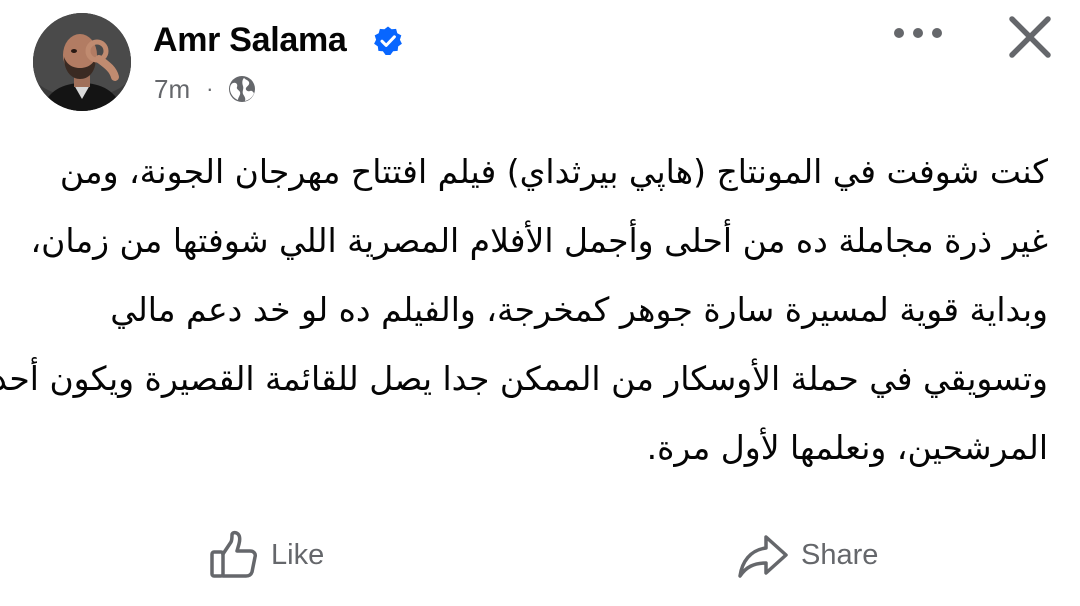  I want to click on more-options-button, so click(918, 33).